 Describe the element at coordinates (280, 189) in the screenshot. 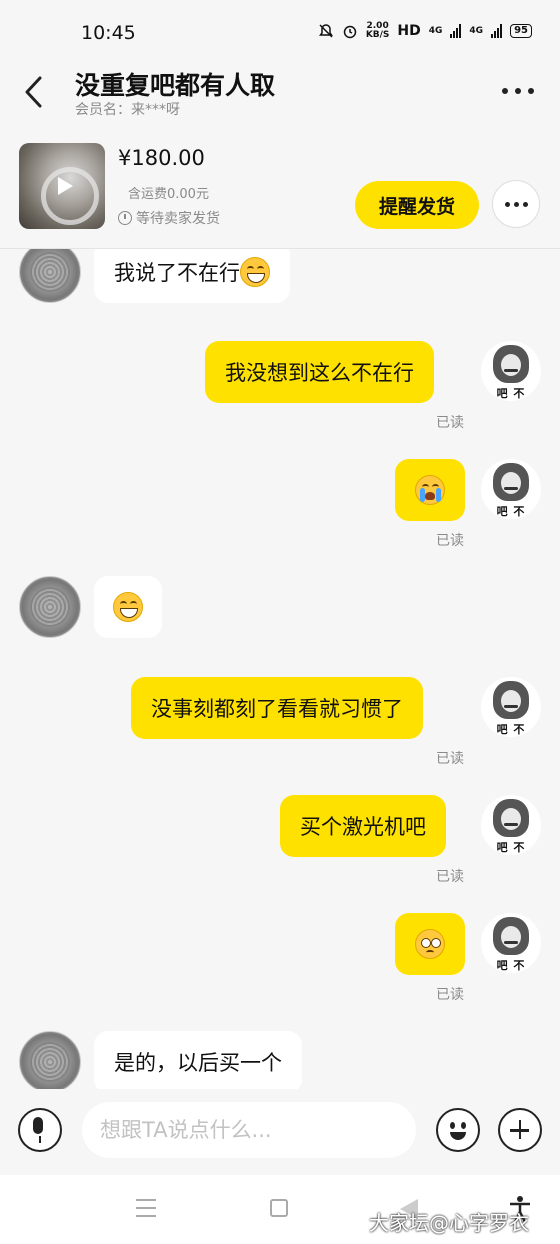

I see `product-card: ¥180.00 含运费0.00元 等待卖家发货 提醒发货` at that location.